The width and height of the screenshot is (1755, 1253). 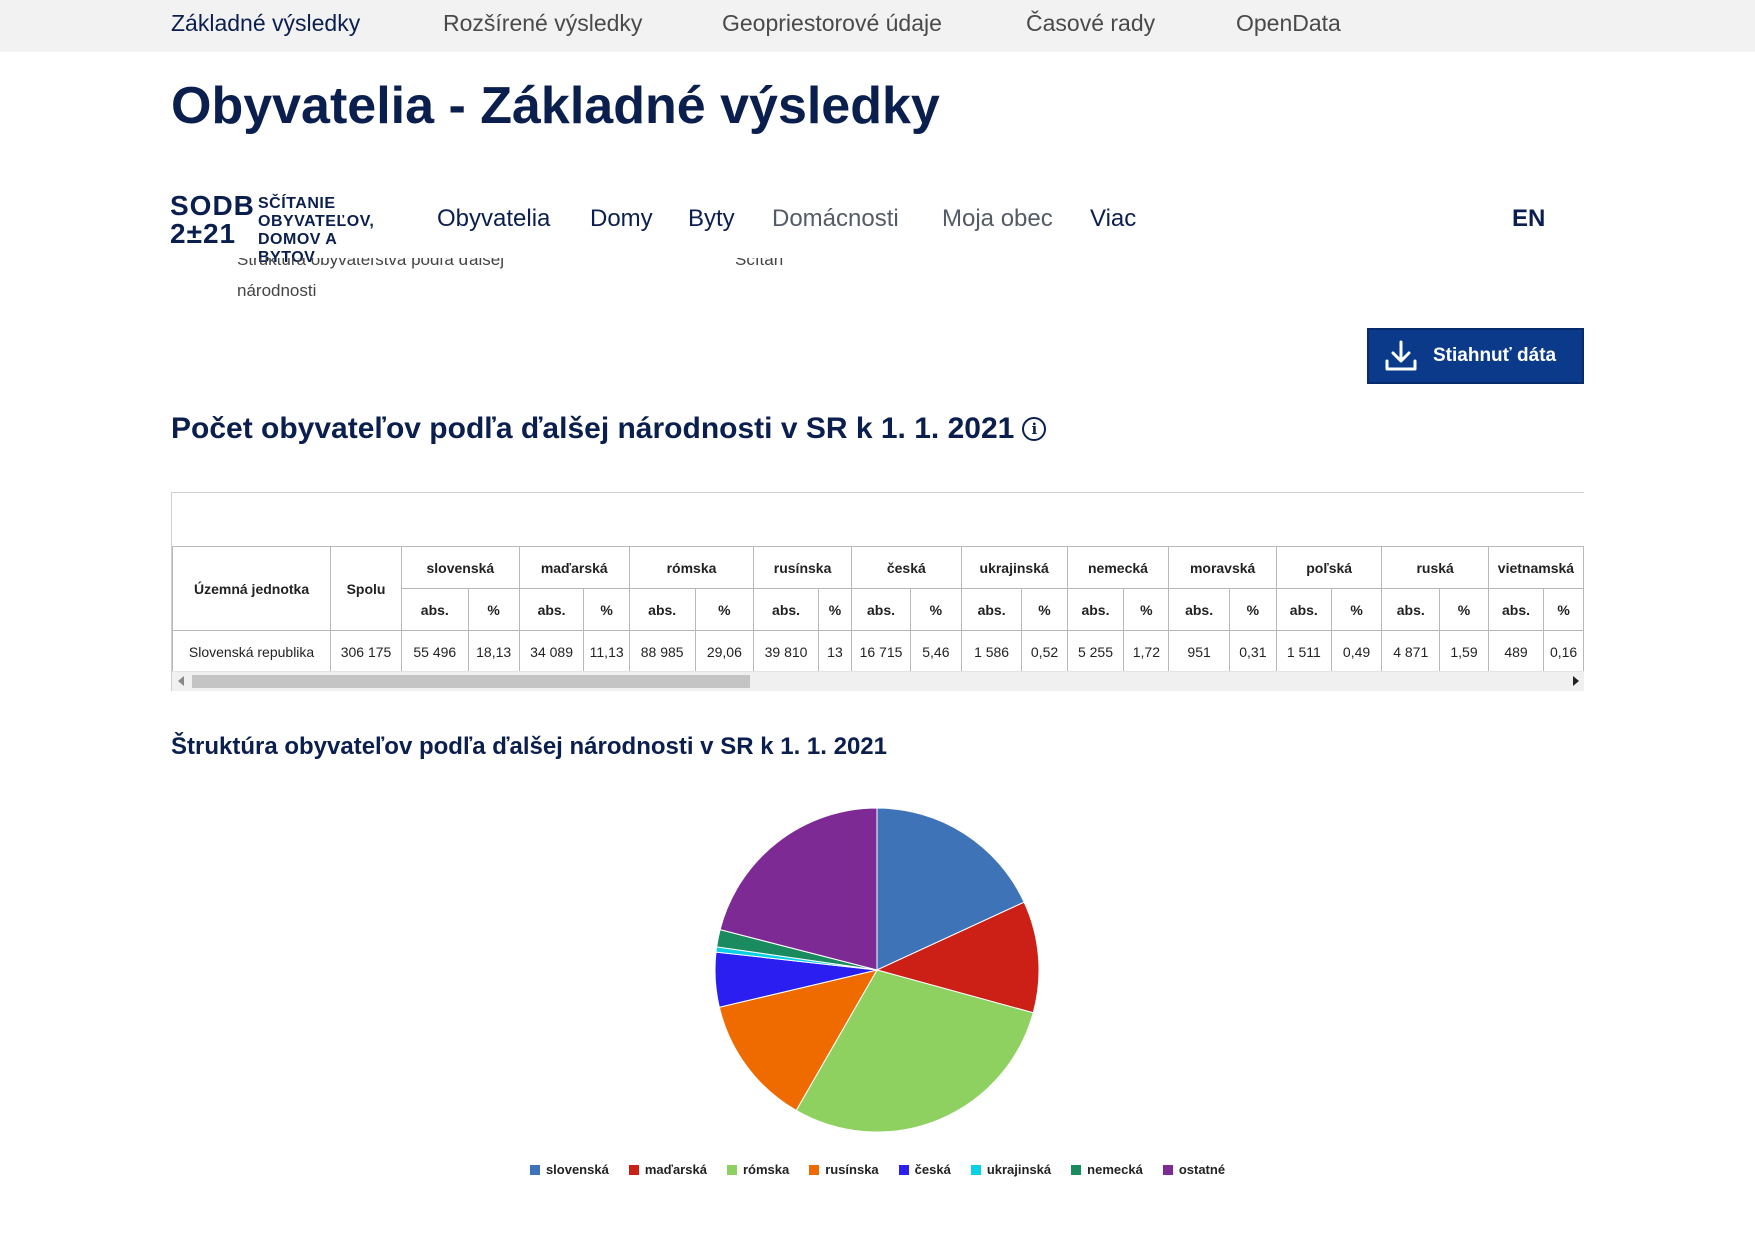 I want to click on cell-abs: 39 810, so click(x=786, y=651).